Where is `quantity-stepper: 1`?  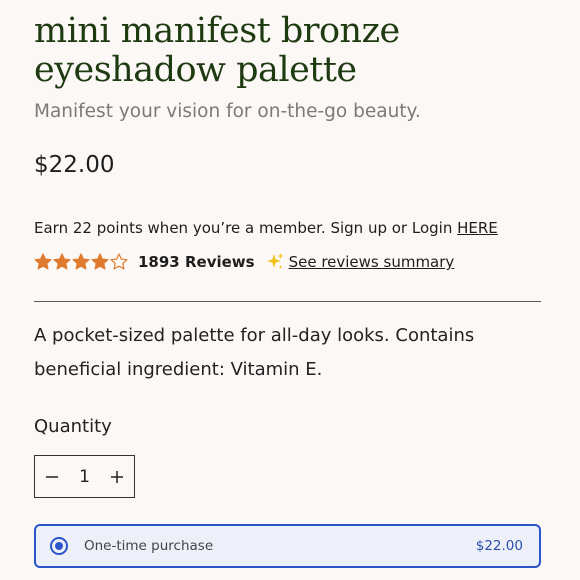 quantity-stepper: 1 is located at coordinates (84, 476).